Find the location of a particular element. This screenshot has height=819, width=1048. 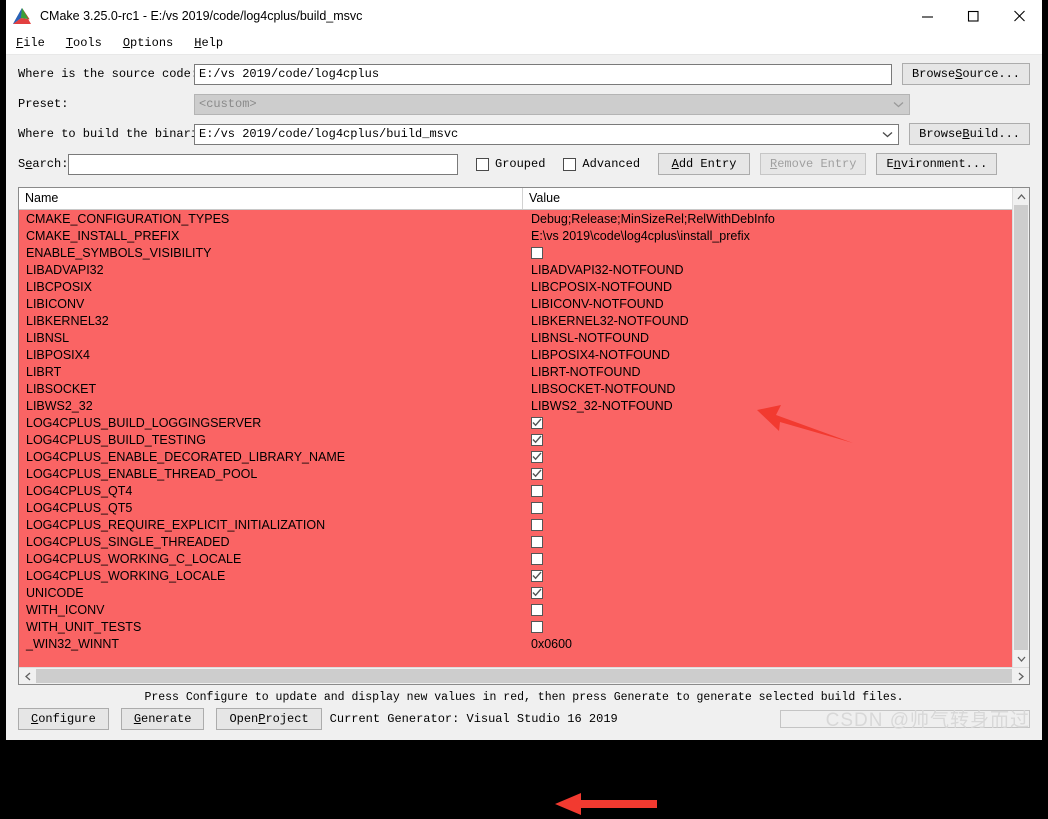

build-input: E:/vs 2019/code/log4cplus/build_msvc is located at coordinates (547, 134).